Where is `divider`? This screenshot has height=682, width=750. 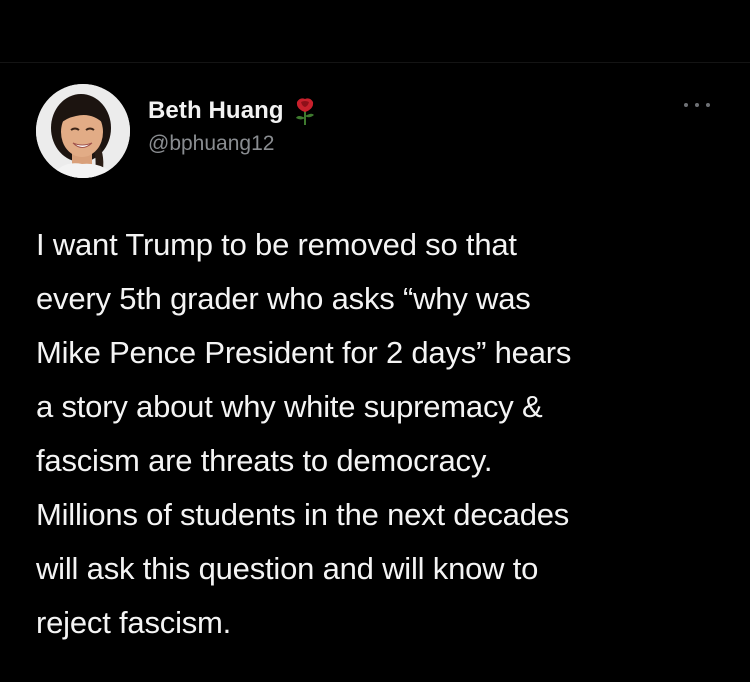
divider is located at coordinates (375, 62).